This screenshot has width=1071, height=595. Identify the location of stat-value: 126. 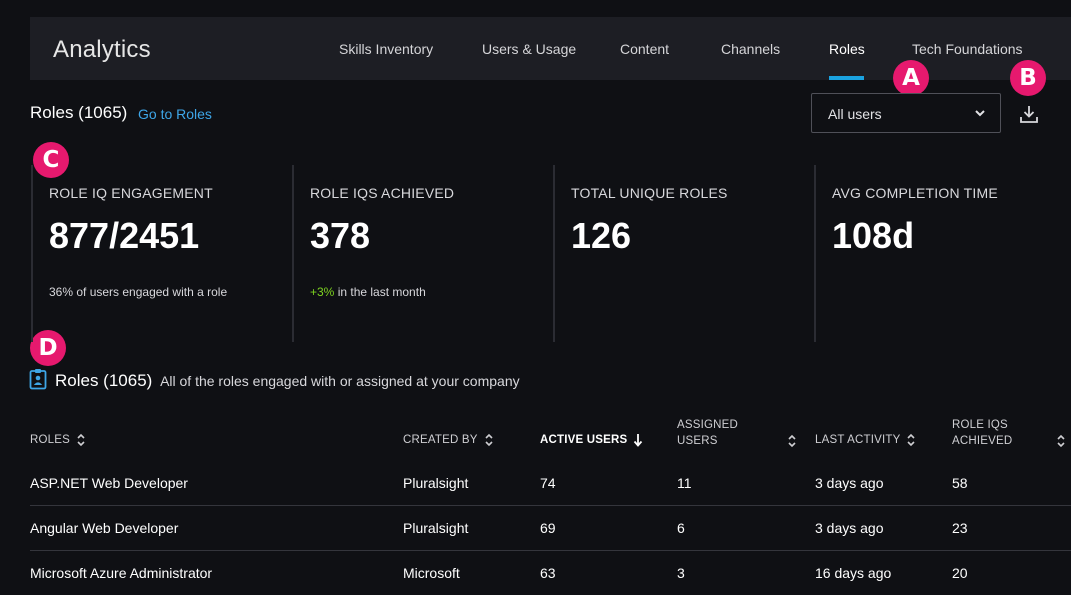
(601, 235).